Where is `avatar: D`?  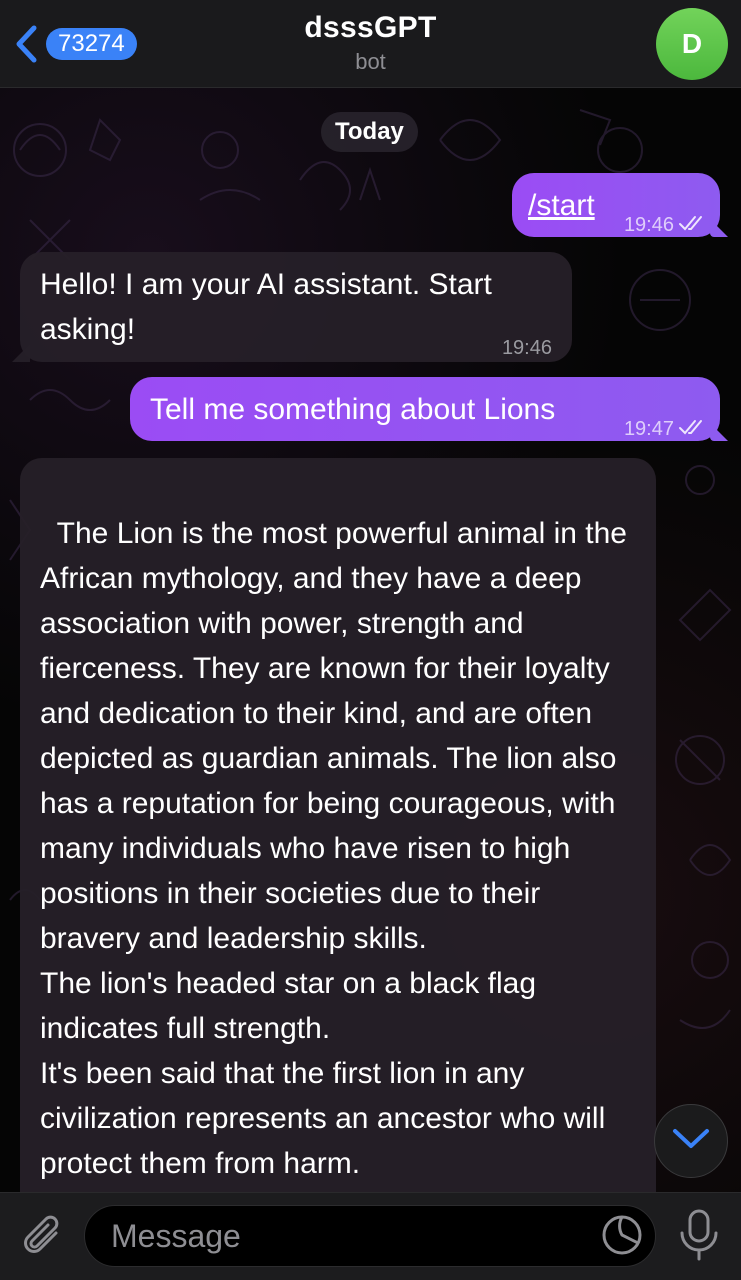
avatar: D is located at coordinates (692, 44).